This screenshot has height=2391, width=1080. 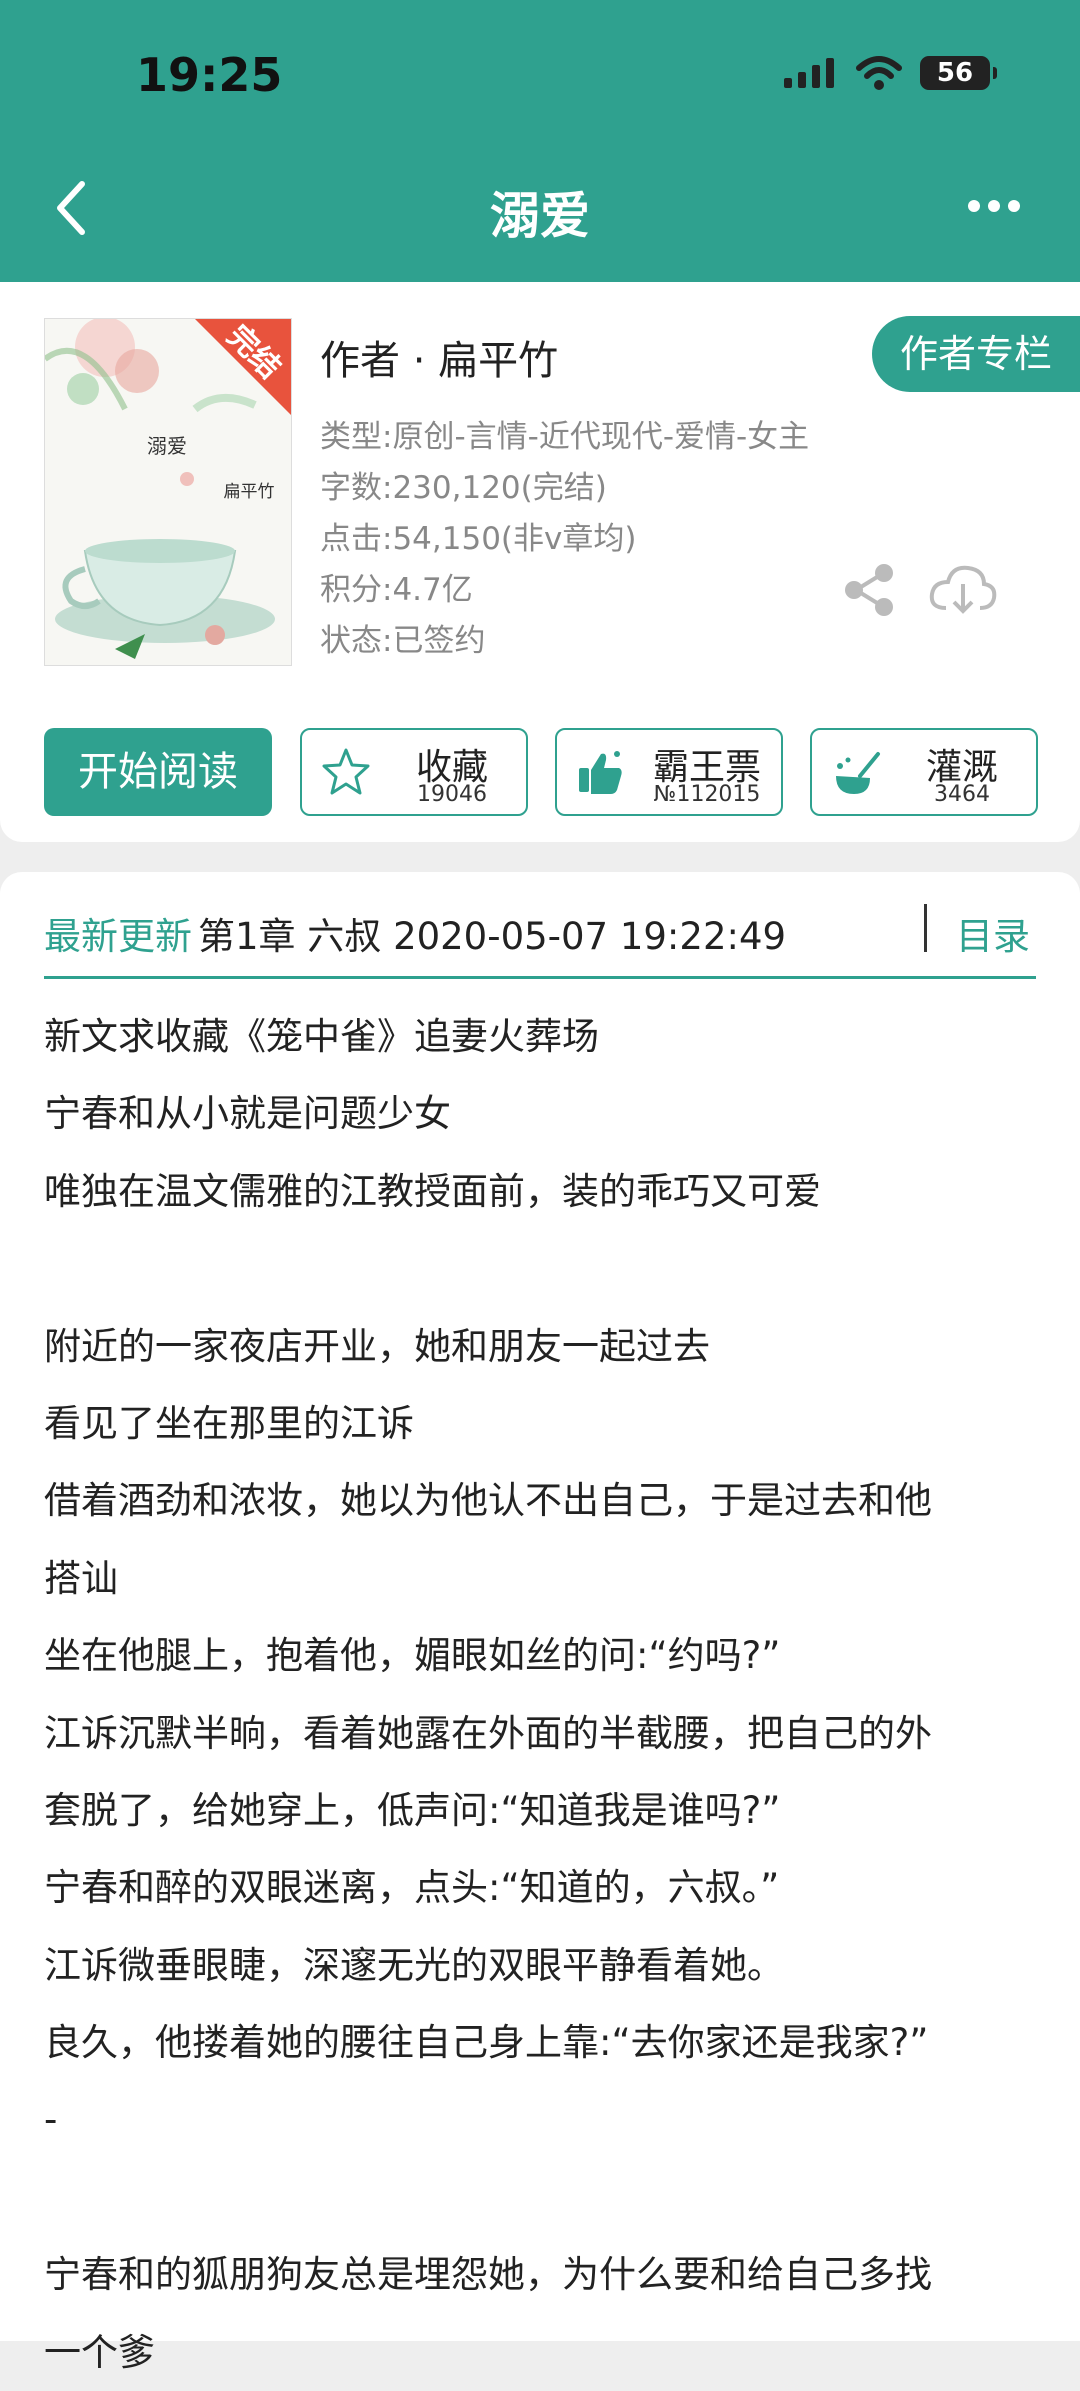 I want to click on share-icon, so click(x=870, y=590).